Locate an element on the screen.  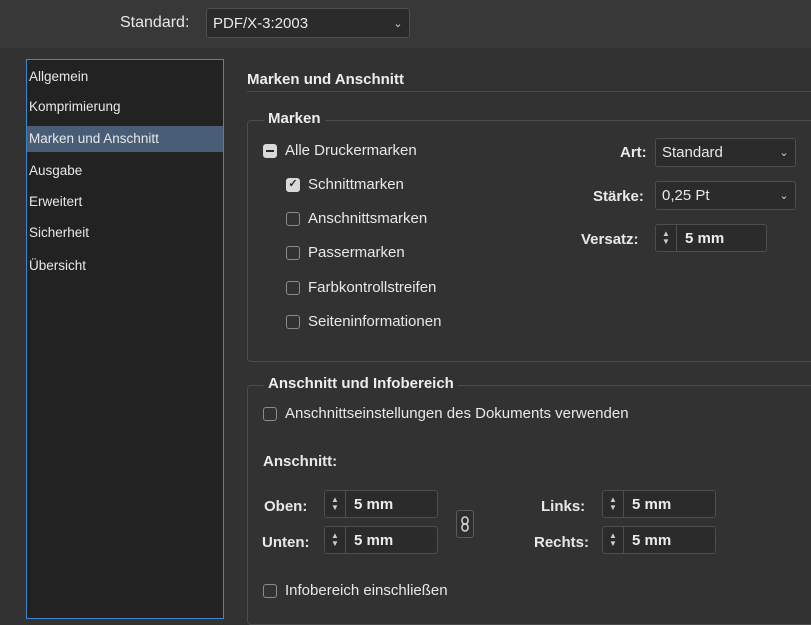
rechts-label: Rechts: is located at coordinates (562, 542).